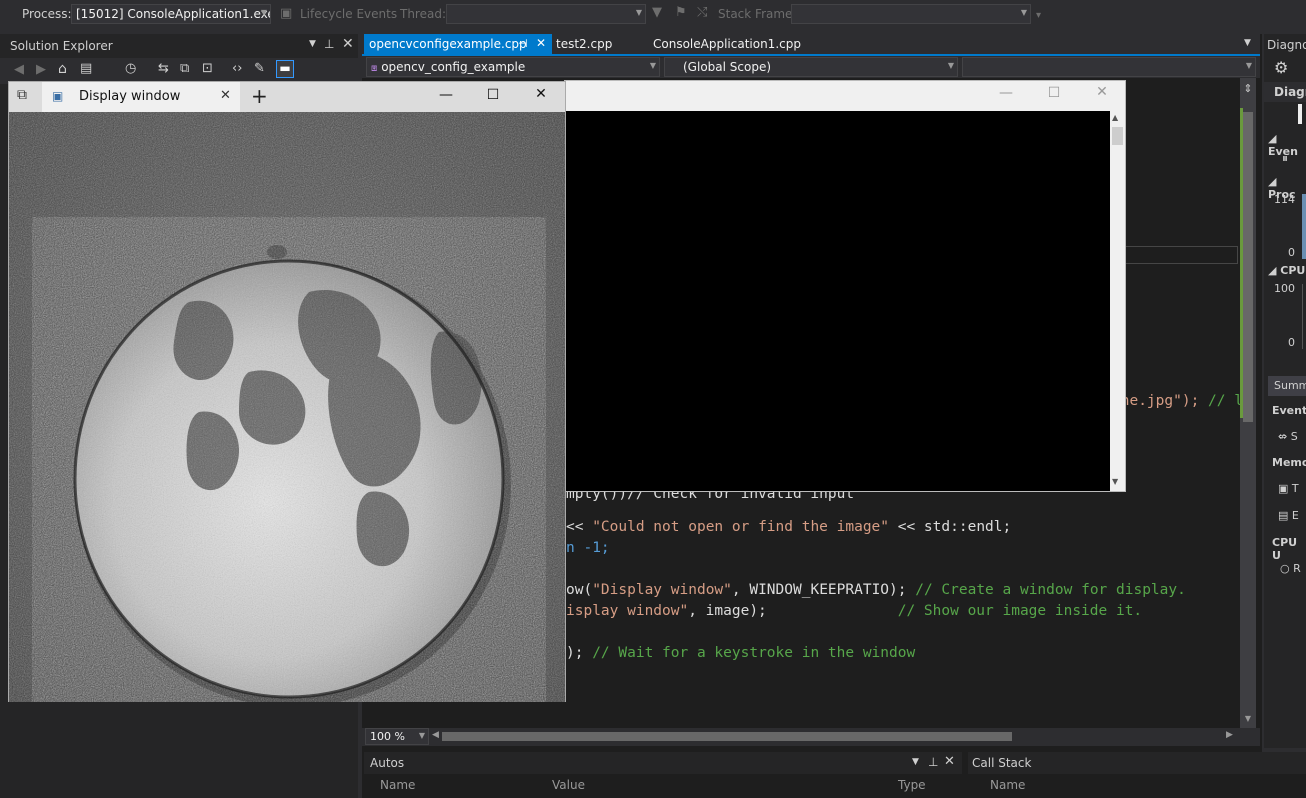 This screenshot has width=1306, height=798. What do you see at coordinates (1291, 252) in the screenshot?
I see `process-min-value: 0` at bounding box center [1291, 252].